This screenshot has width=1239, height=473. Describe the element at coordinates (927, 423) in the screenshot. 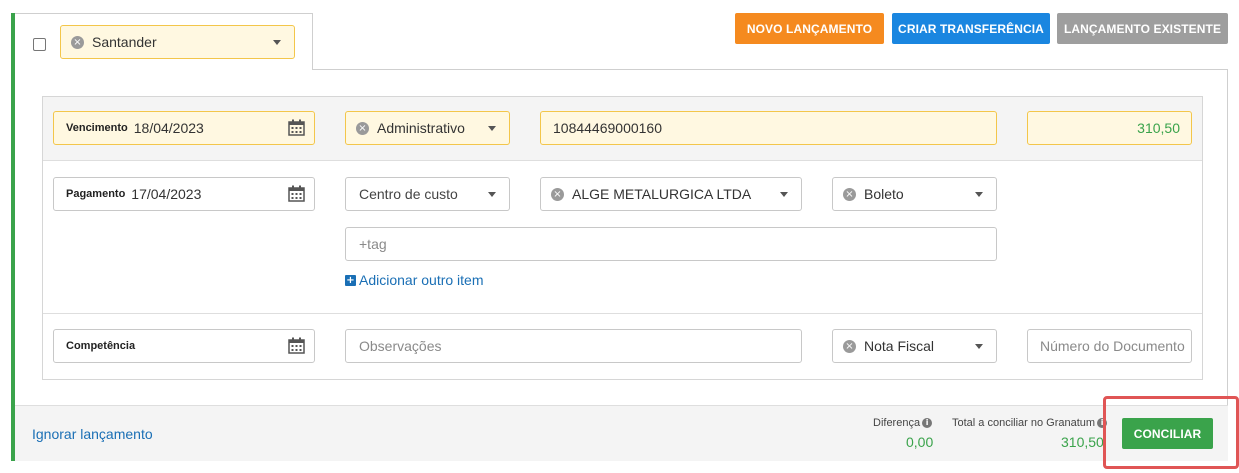

I see `info-icon: i` at that location.